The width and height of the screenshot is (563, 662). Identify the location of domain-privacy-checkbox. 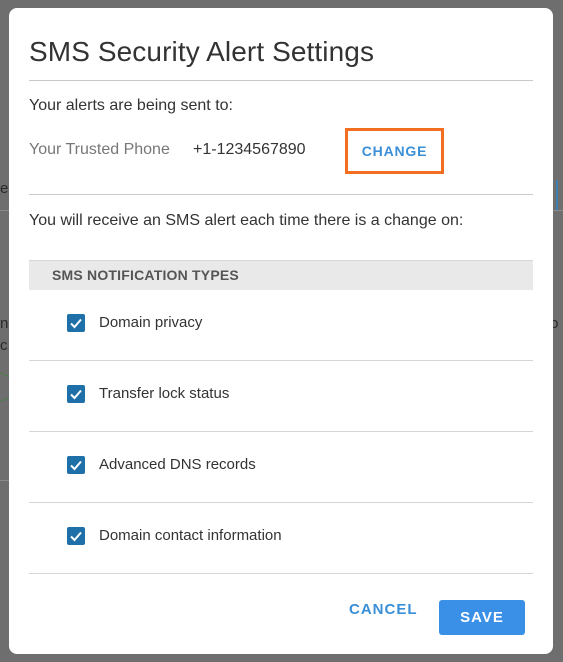
(76, 323).